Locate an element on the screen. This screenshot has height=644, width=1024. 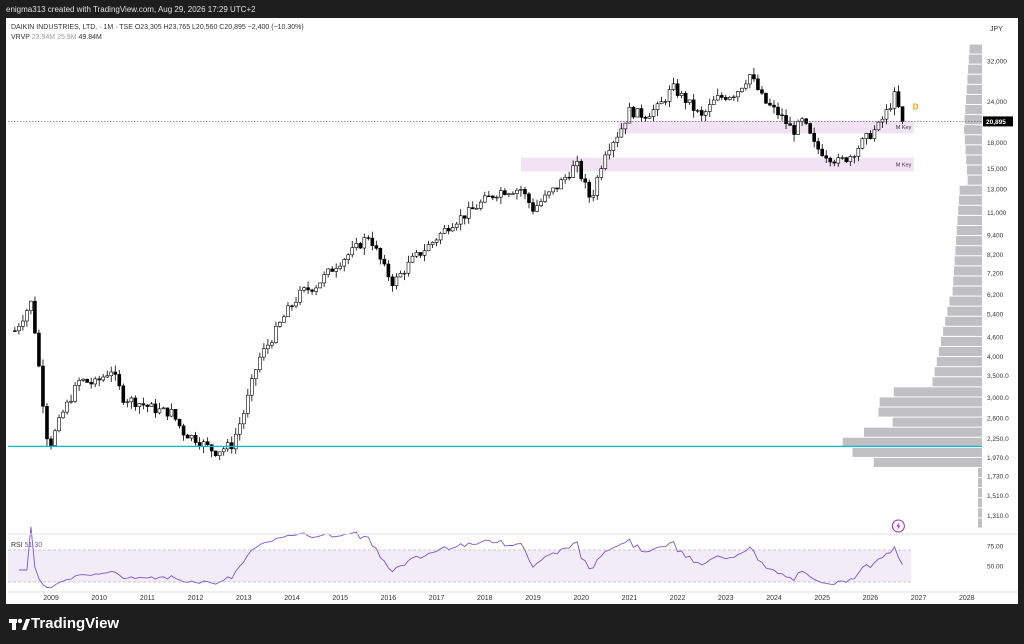
footer is located at coordinates (512, 624).